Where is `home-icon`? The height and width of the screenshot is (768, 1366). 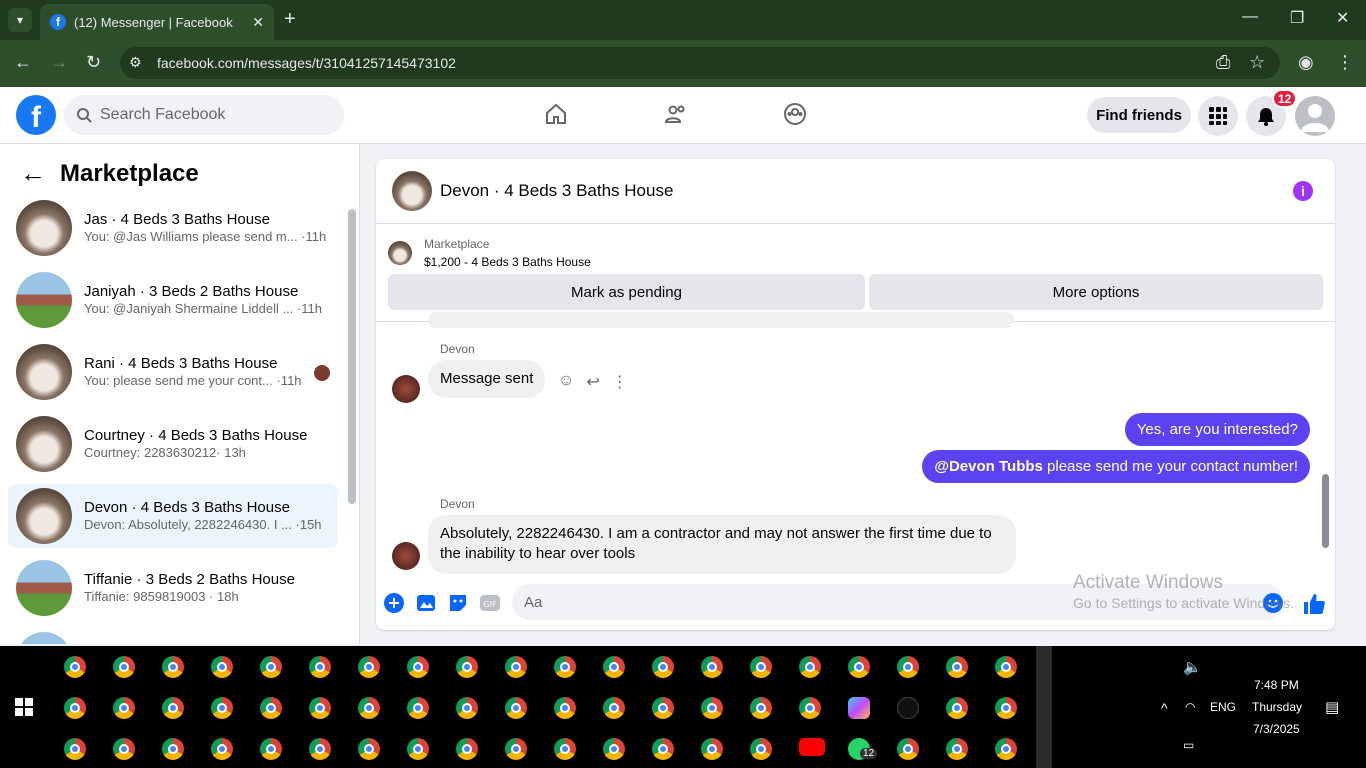 home-icon is located at coordinates (556, 114).